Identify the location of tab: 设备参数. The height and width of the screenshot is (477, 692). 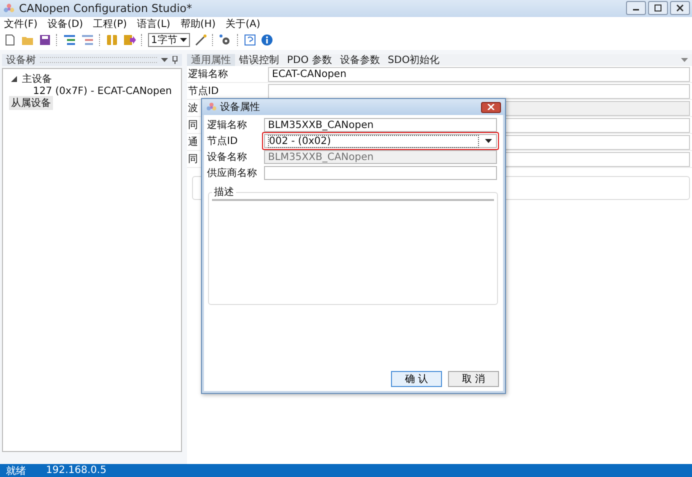
(360, 60).